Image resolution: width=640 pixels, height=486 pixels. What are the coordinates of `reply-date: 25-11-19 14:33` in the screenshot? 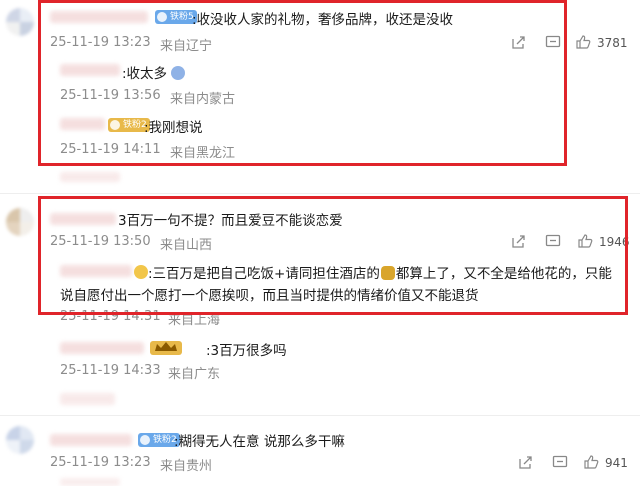 It's located at (110, 370).